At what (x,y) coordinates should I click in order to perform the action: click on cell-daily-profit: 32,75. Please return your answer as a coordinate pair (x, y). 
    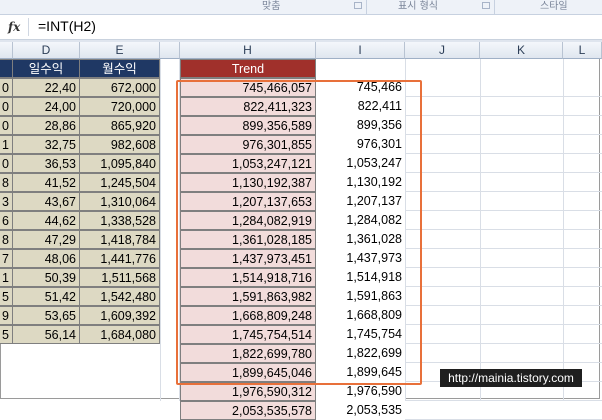
    Looking at the image, I should click on (46, 144).